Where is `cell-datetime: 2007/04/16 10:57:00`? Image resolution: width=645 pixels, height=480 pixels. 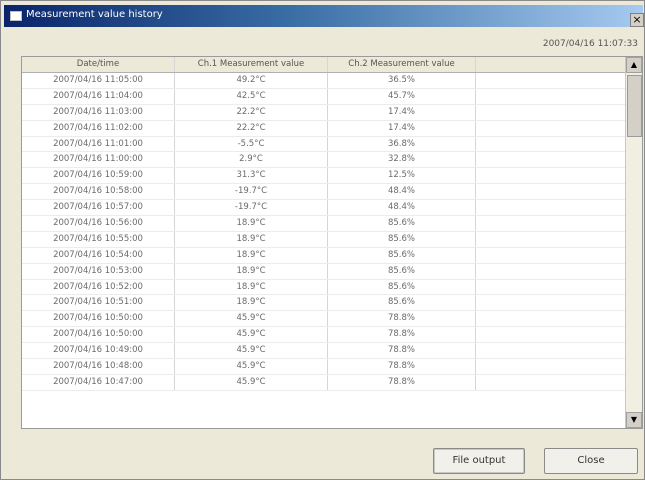
cell-datetime: 2007/04/16 10:57:00 is located at coordinates (98, 208).